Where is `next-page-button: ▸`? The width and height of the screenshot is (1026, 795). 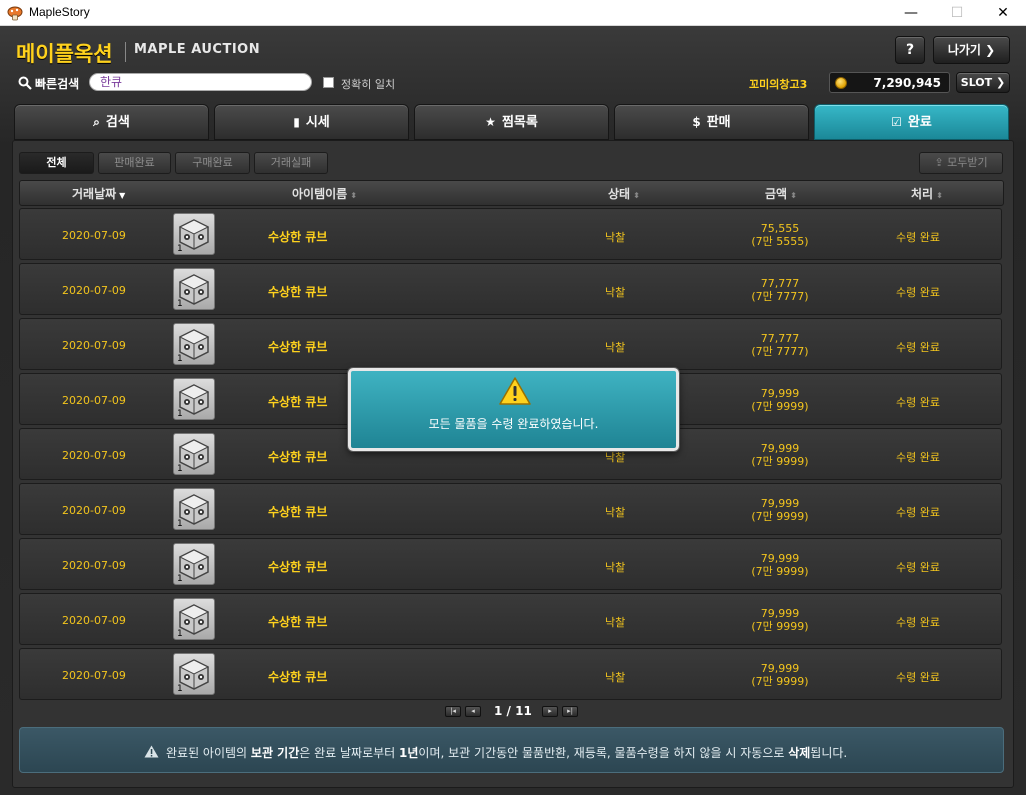
next-page-button: ▸ is located at coordinates (550, 711).